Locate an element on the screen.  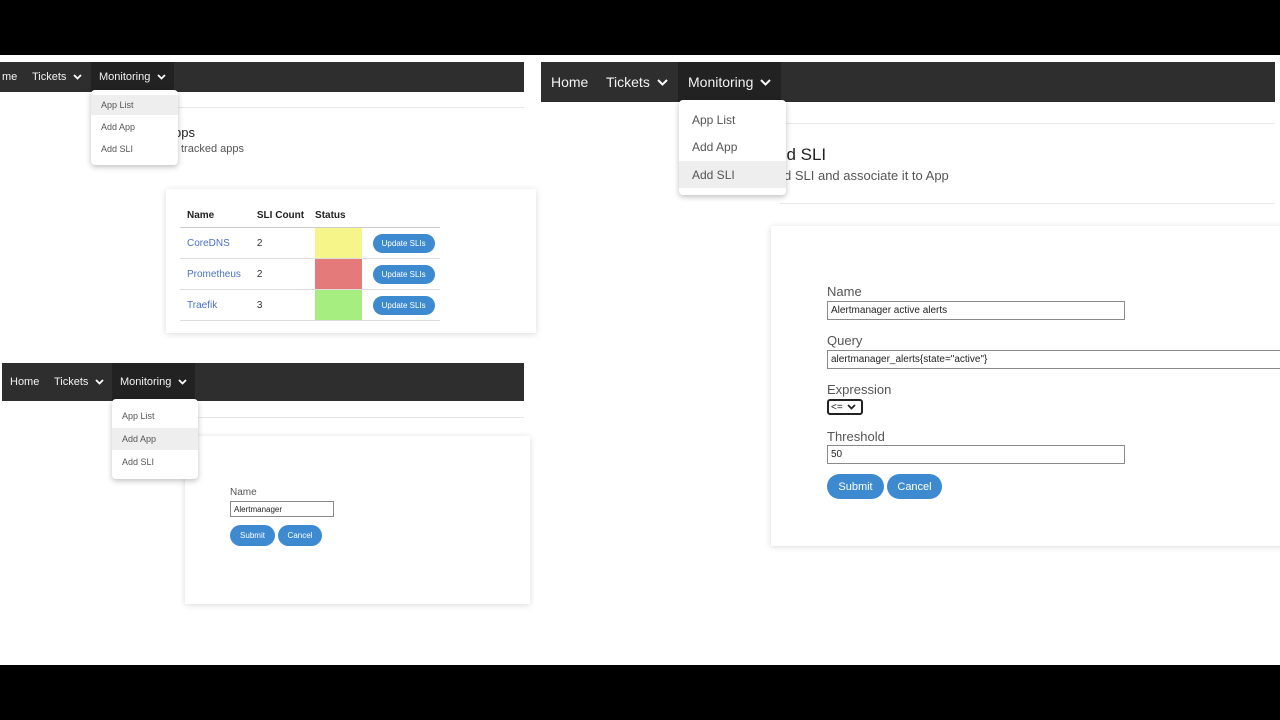
table-row: Traefik 3 Update SLIs is located at coordinates (310, 305).